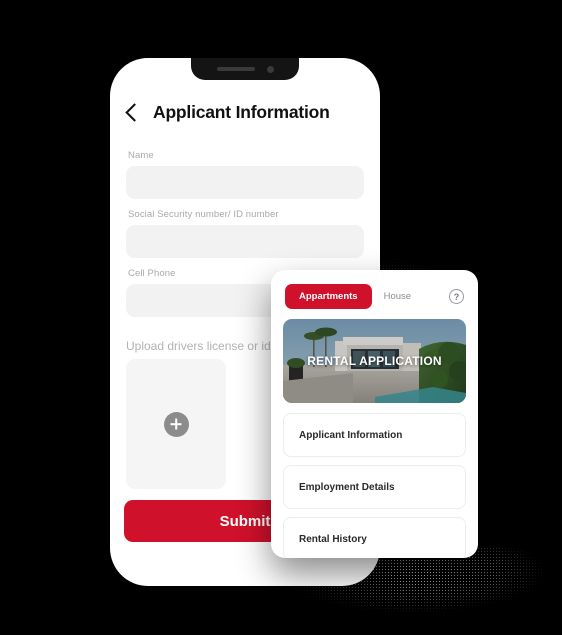  I want to click on speaker-grill-icon, so click(235, 69).